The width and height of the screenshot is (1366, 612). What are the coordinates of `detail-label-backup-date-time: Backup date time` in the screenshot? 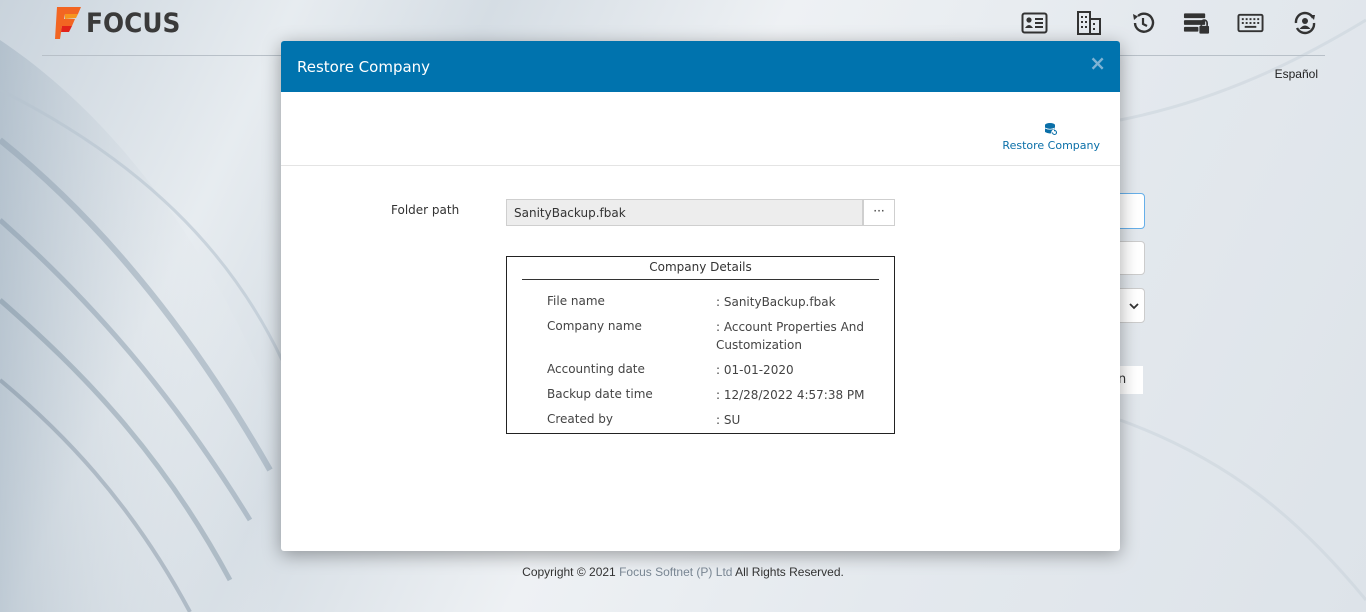 It's located at (600, 394).